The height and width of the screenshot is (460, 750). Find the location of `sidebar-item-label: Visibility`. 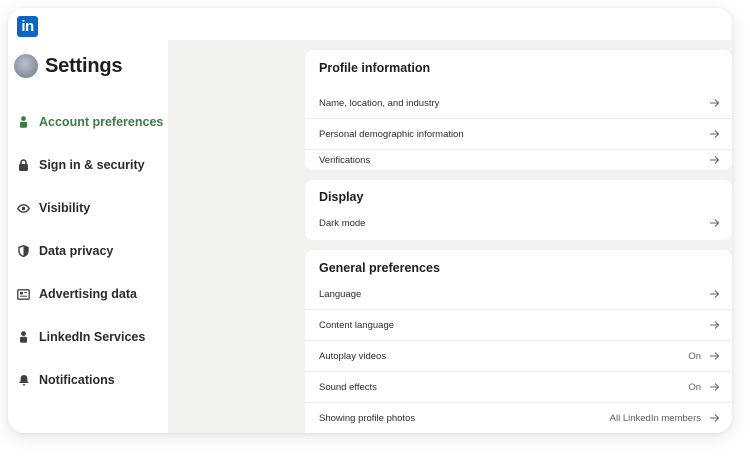

sidebar-item-label: Visibility is located at coordinates (65, 208).